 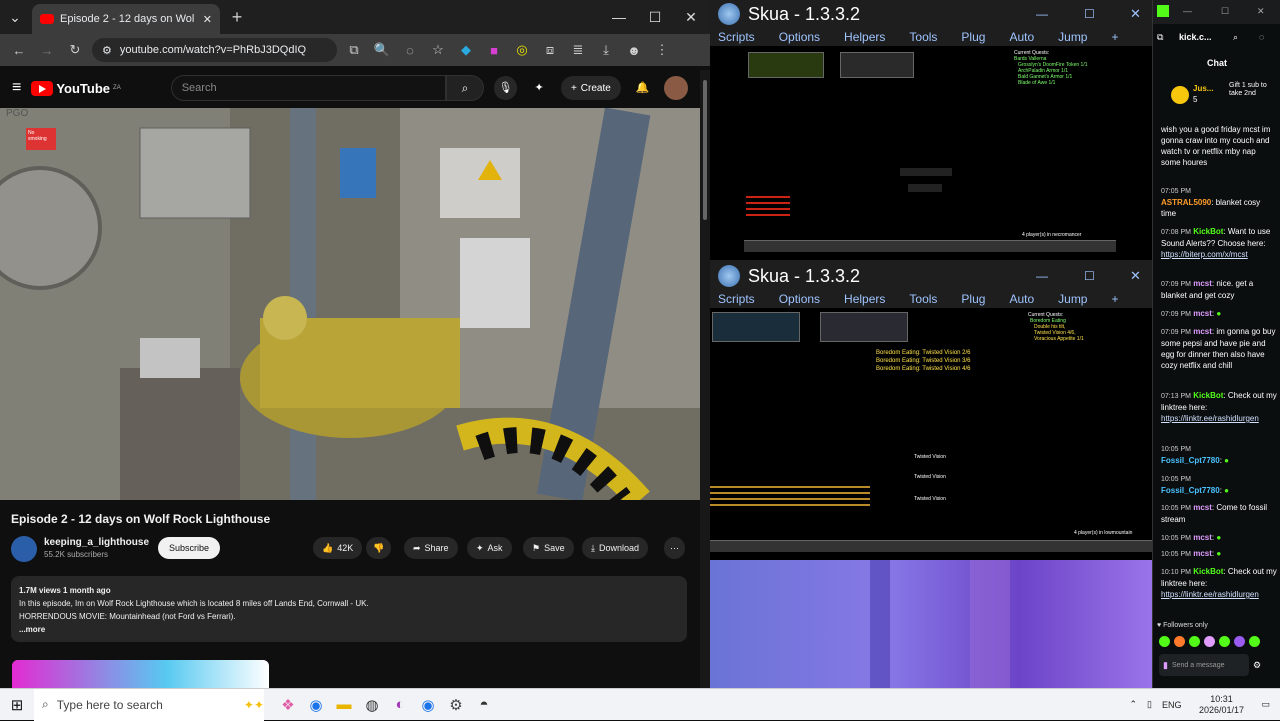 I want to click on tab-search-icon: ⌄, so click(x=15, y=17).